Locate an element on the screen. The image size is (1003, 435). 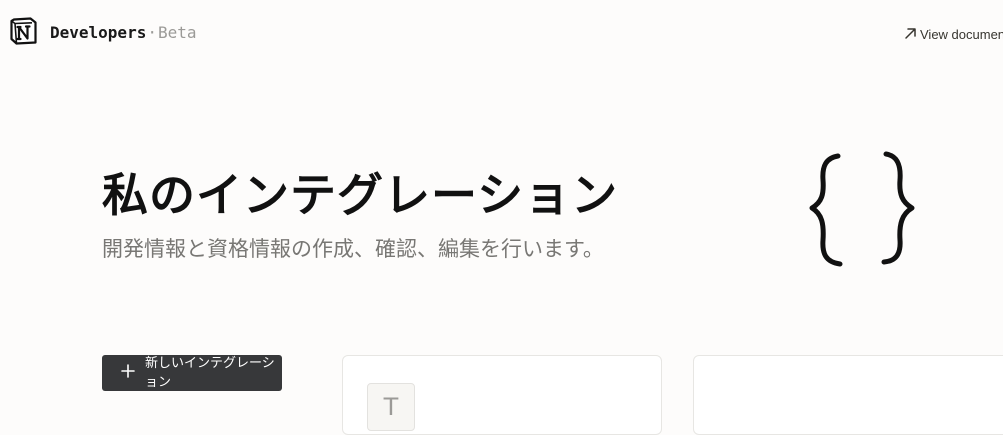
integration-avatar: T is located at coordinates (391, 407).